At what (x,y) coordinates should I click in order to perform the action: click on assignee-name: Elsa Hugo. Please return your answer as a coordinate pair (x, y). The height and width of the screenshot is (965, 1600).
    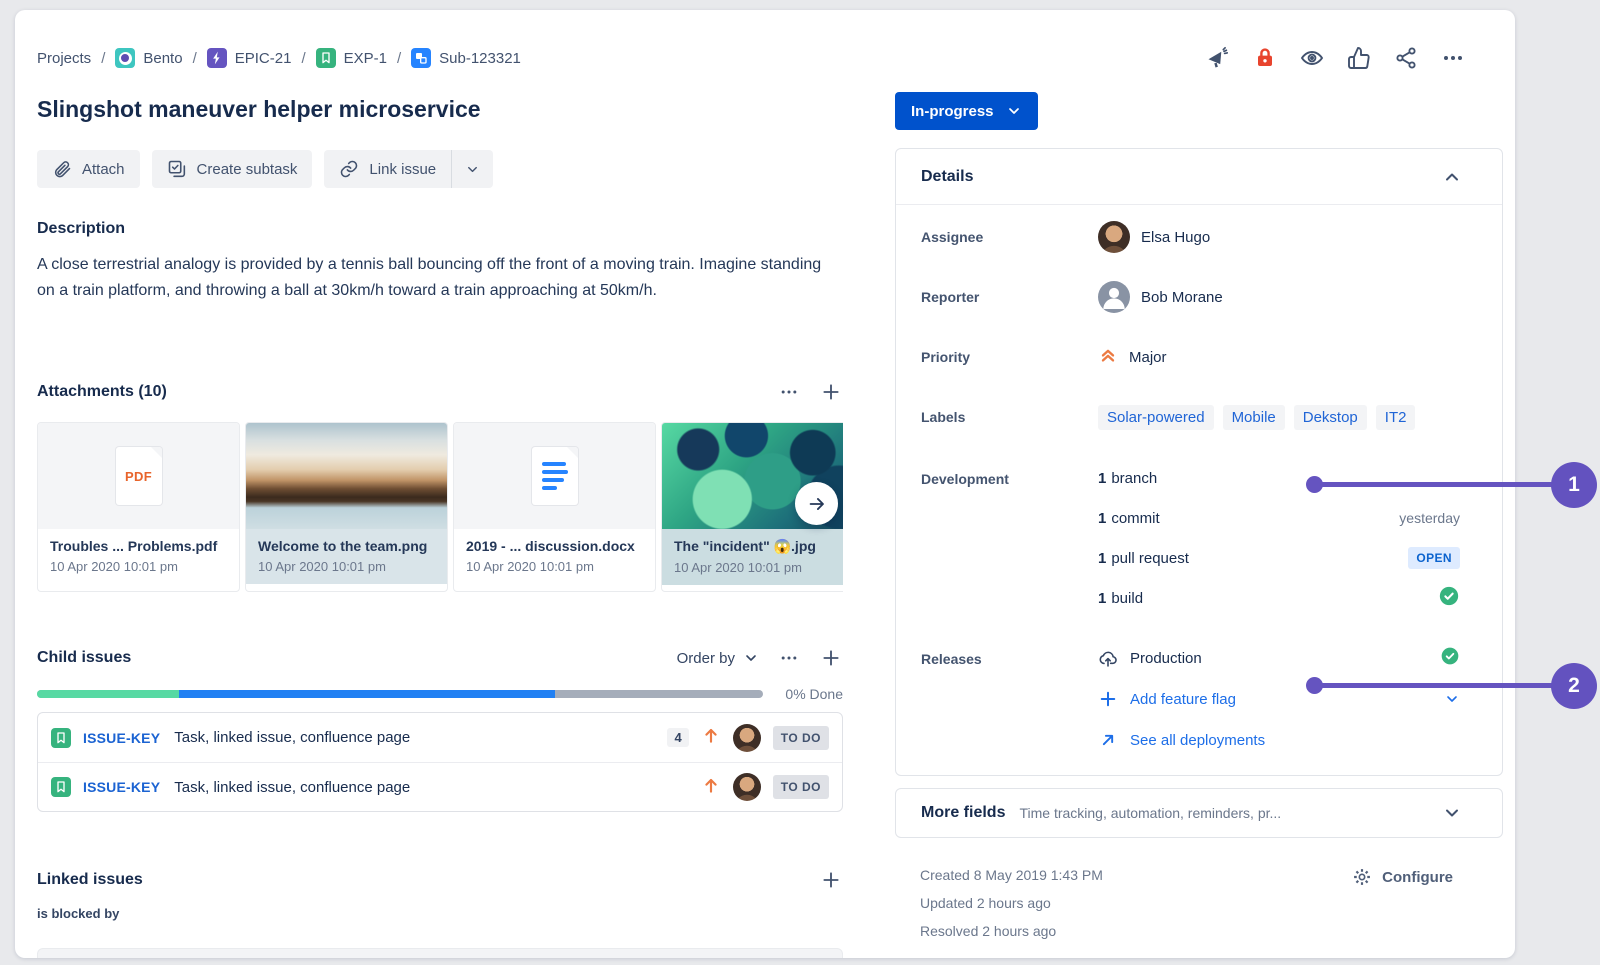
    Looking at the image, I should click on (1176, 237).